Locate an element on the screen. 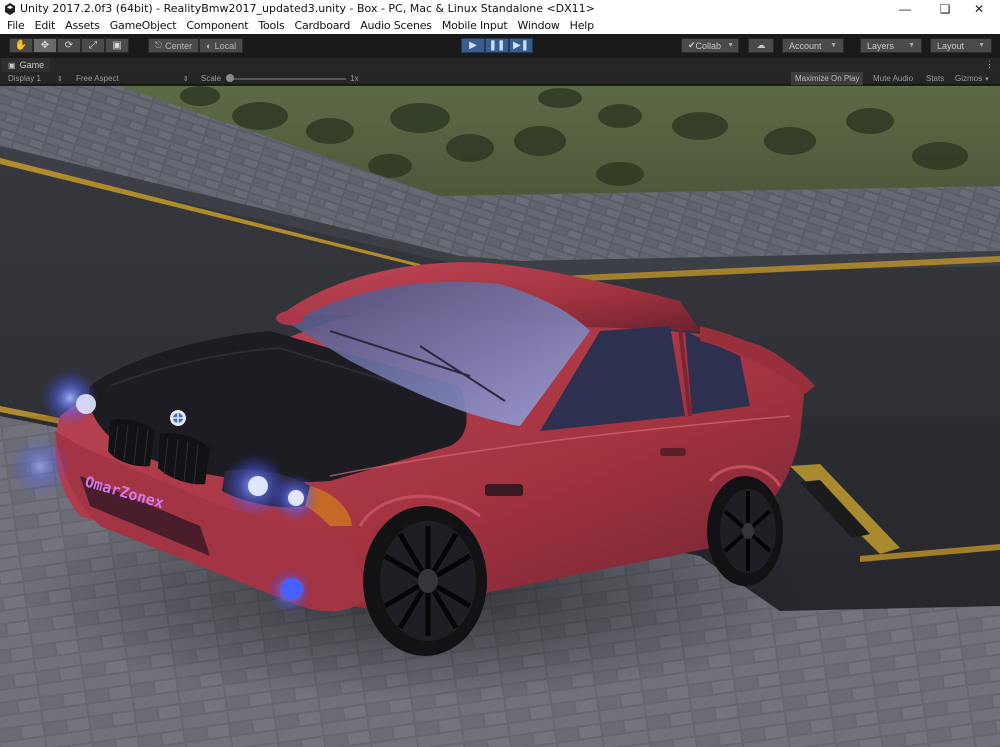 The width and height of the screenshot is (1000, 747). stats-toggle: Stats is located at coordinates (935, 78).